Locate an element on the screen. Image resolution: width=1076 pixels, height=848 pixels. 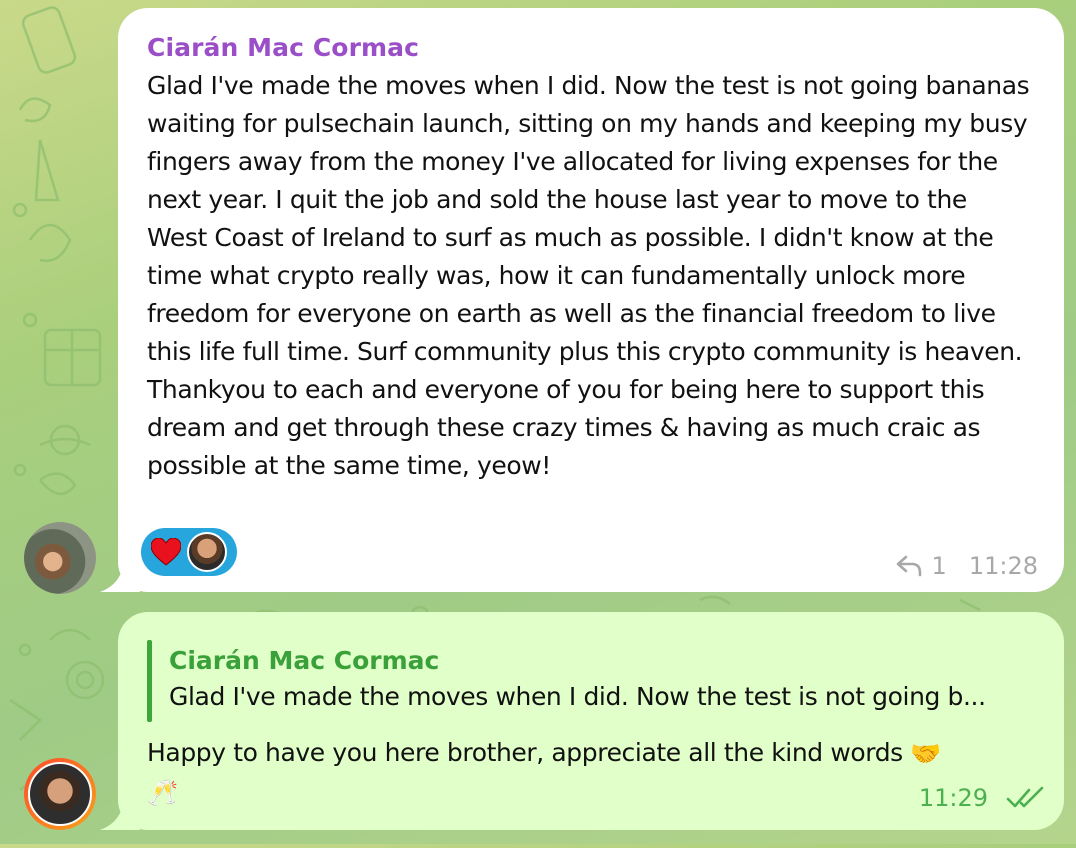
sender-name: Ciarán Mac Cormac is located at coordinates (590, 48).